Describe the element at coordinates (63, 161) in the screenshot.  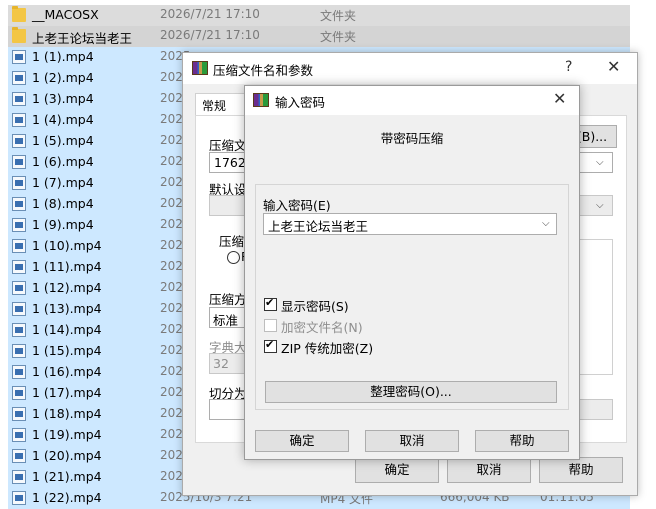
I see `file-name: 1 (6).mp4` at that location.